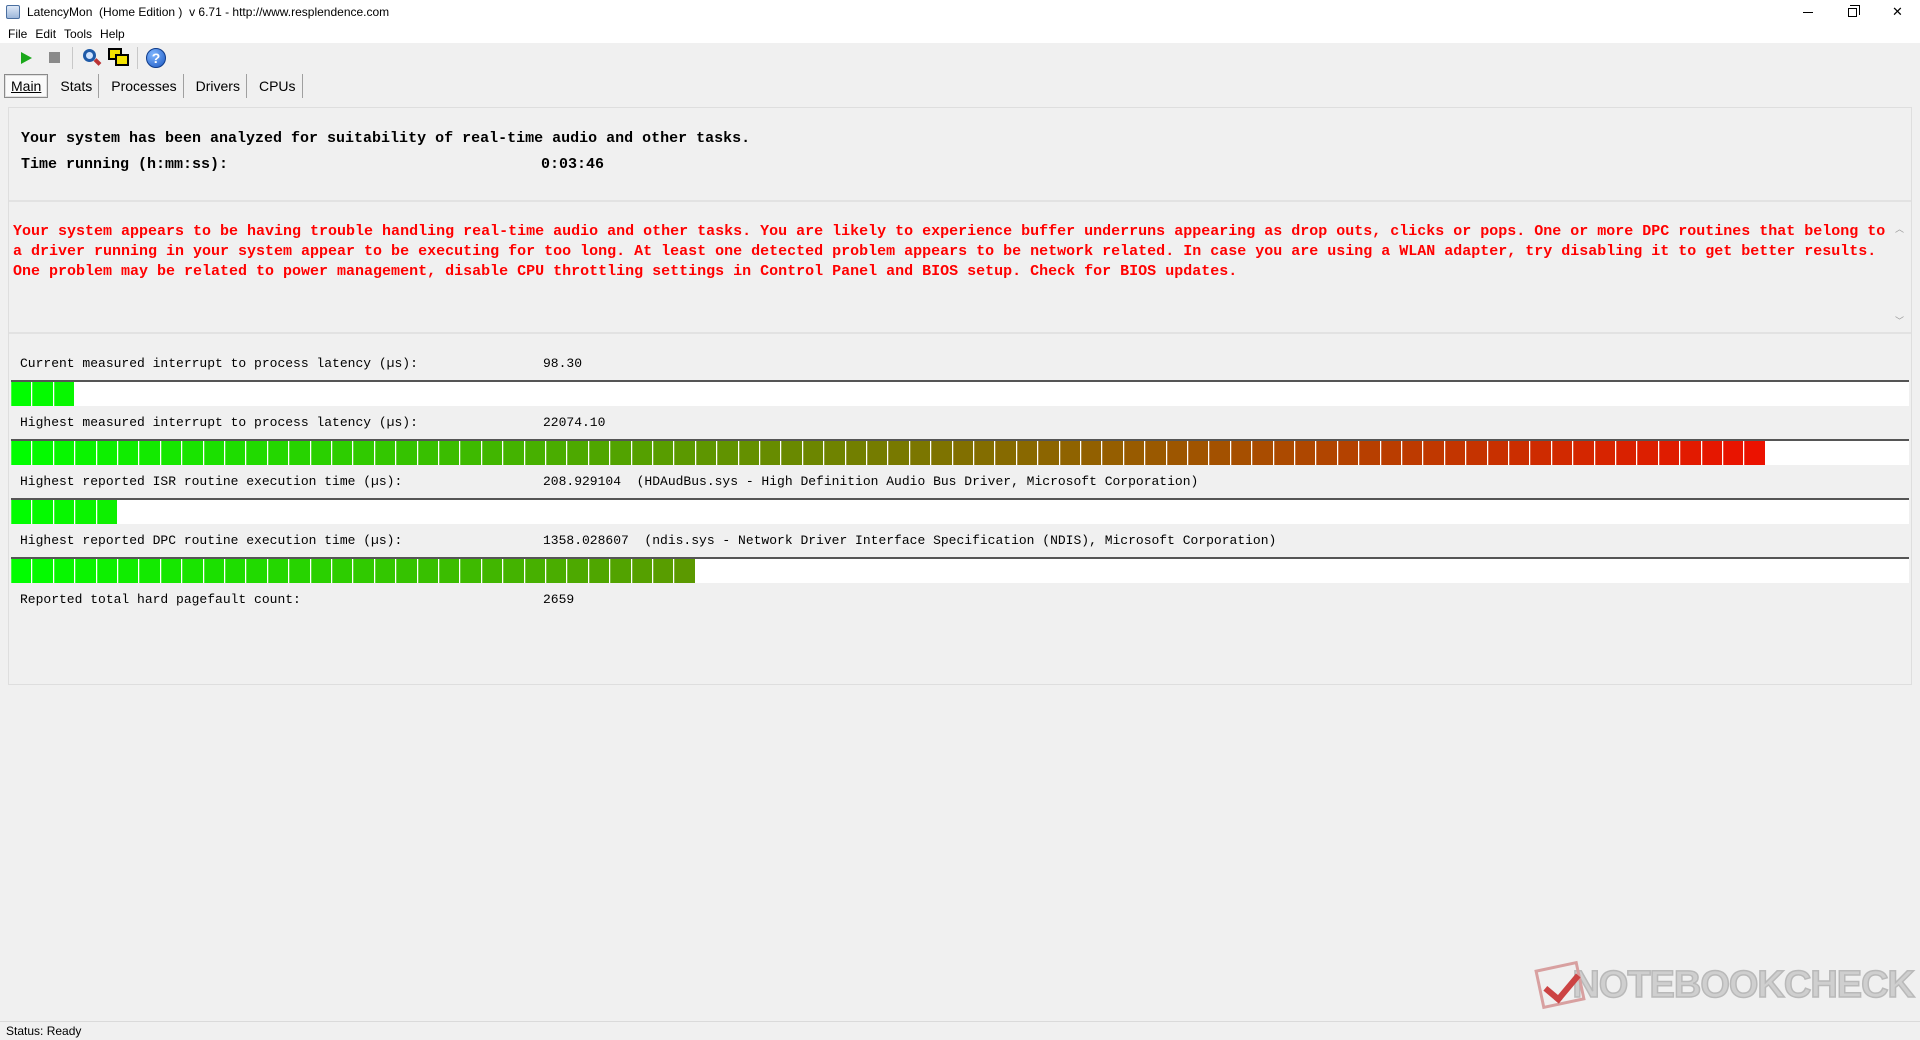 Image resolution: width=1920 pixels, height=1040 pixels. What do you see at coordinates (1900, 228) in the screenshot?
I see `scroll-up-icon: ︿` at bounding box center [1900, 228].